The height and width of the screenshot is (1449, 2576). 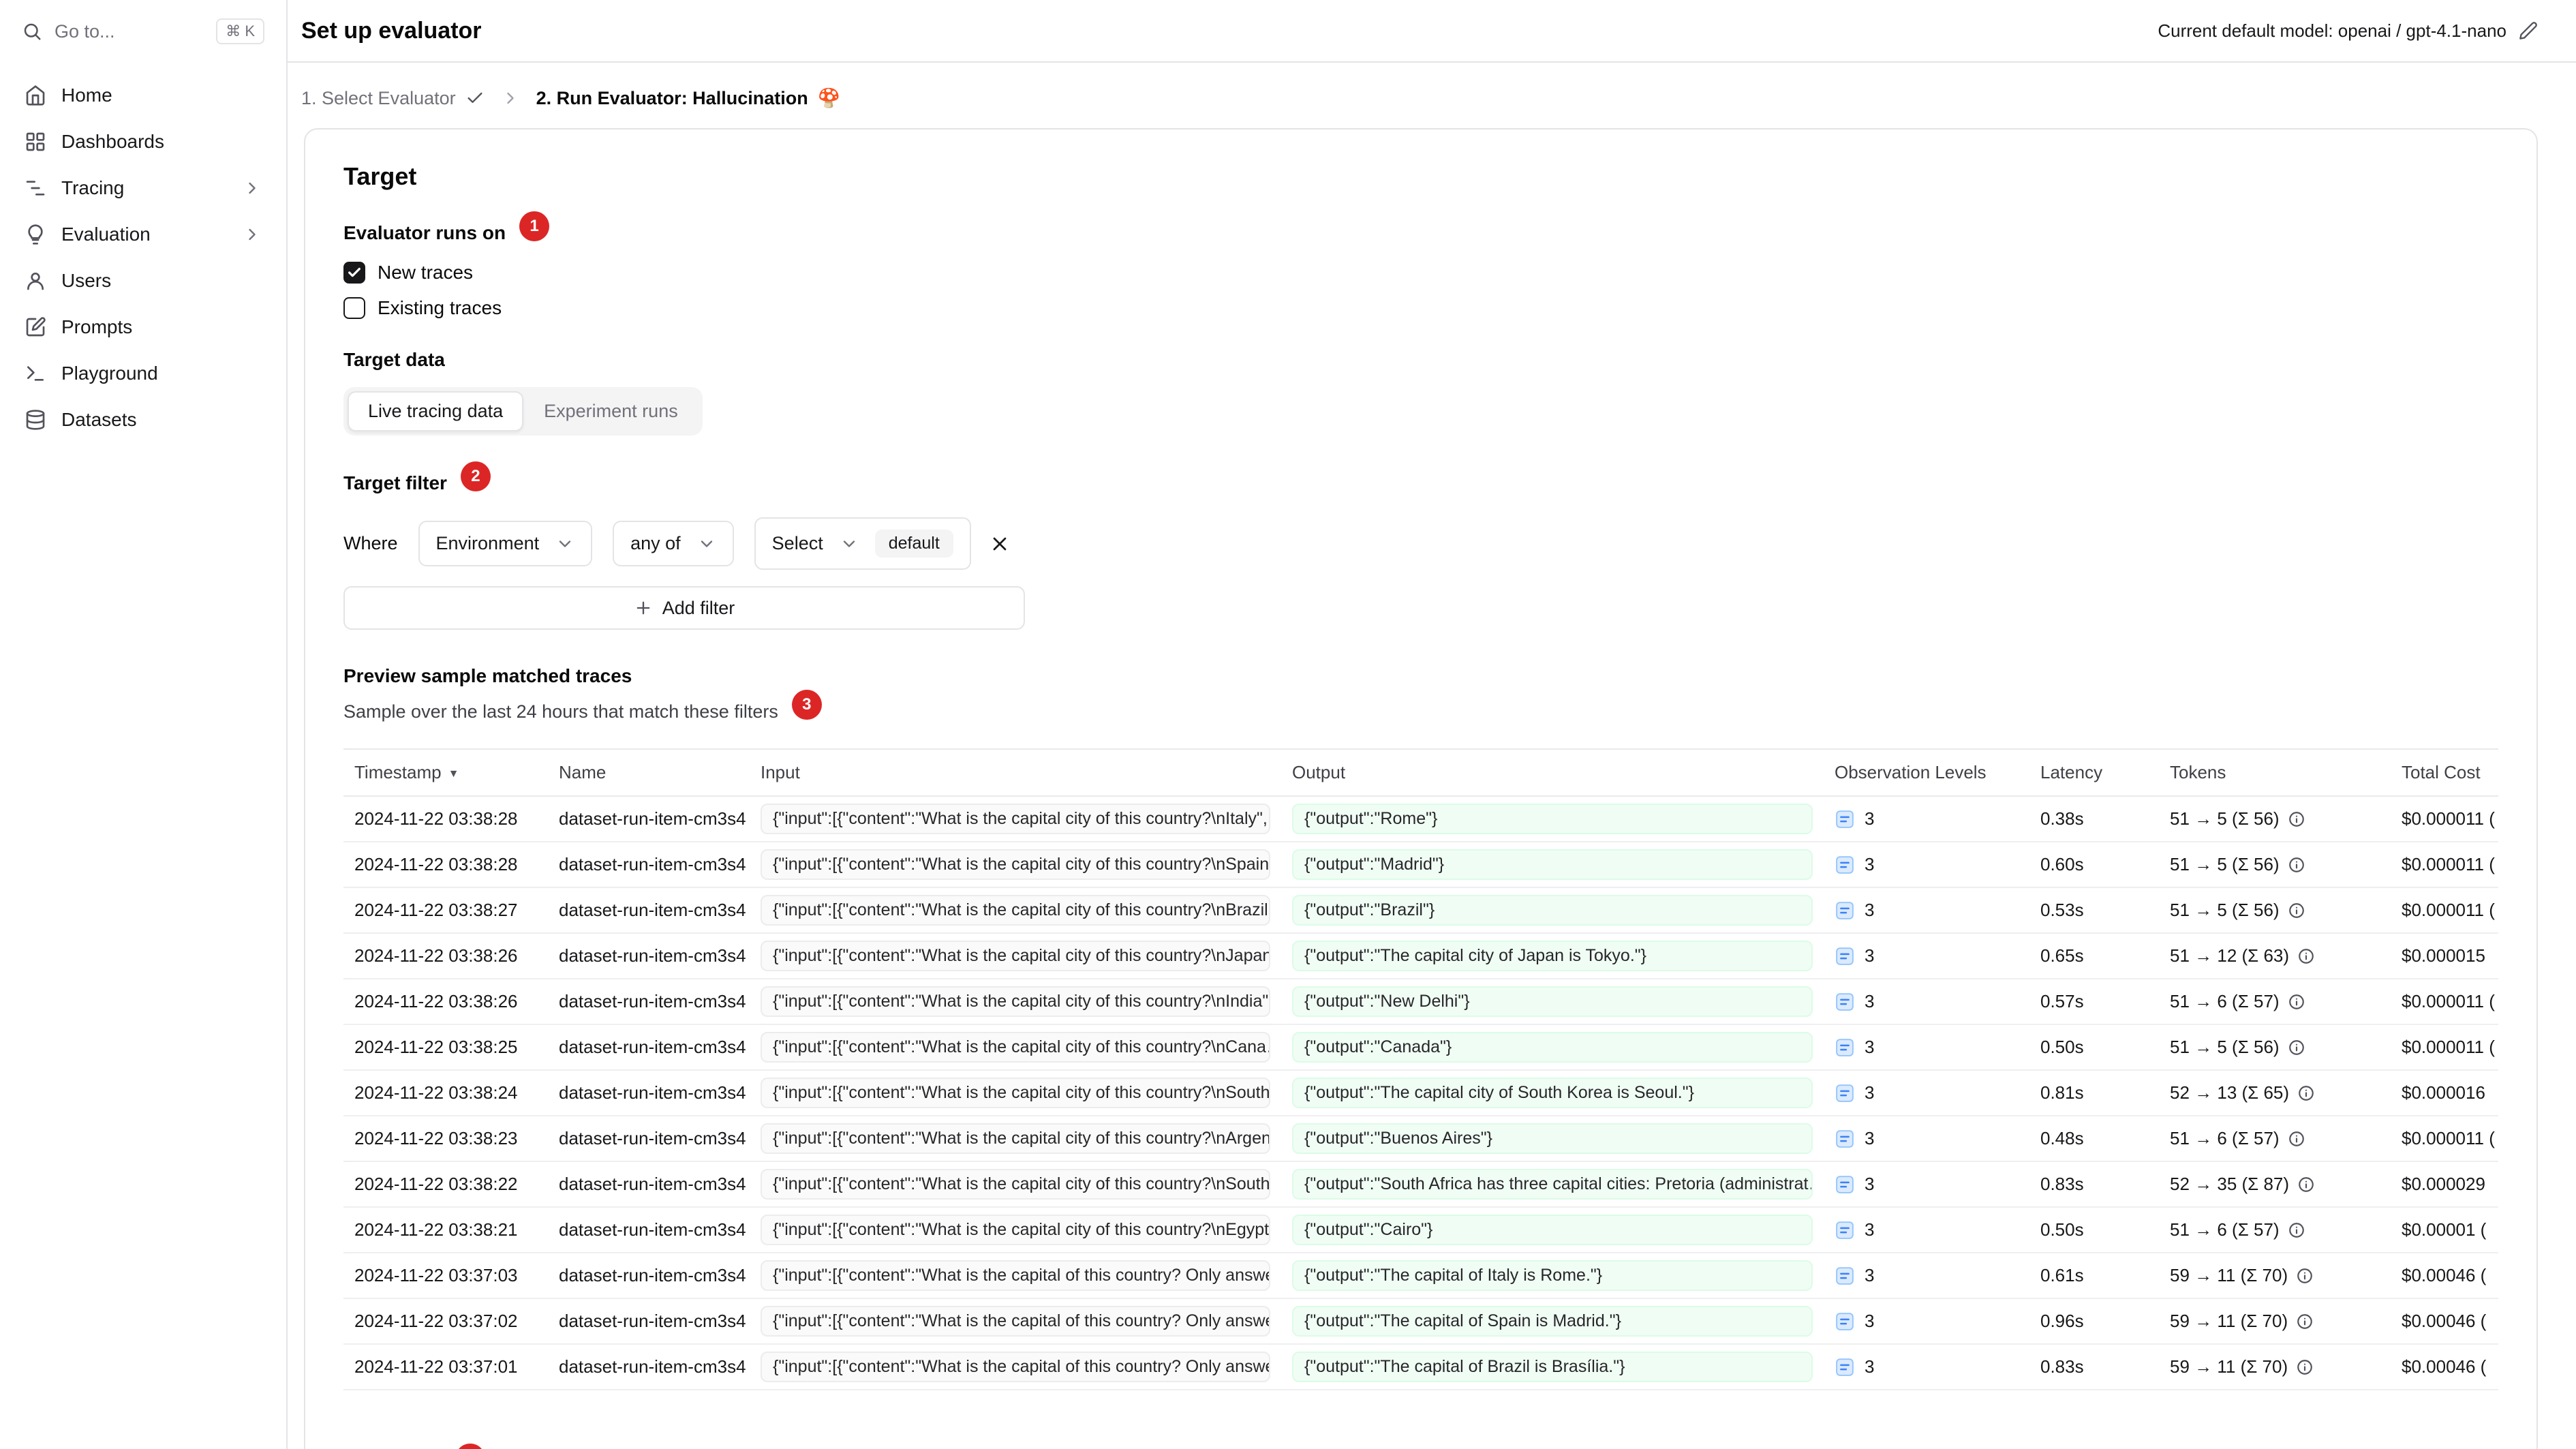 I want to click on checkbox-new-traces: New traces, so click(x=1420, y=273).